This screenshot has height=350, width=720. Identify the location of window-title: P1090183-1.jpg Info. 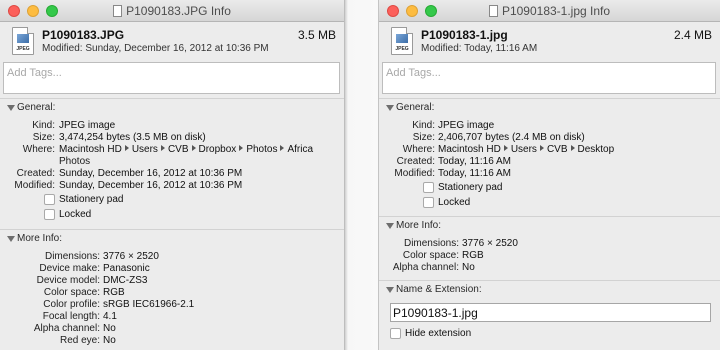
(556, 11).